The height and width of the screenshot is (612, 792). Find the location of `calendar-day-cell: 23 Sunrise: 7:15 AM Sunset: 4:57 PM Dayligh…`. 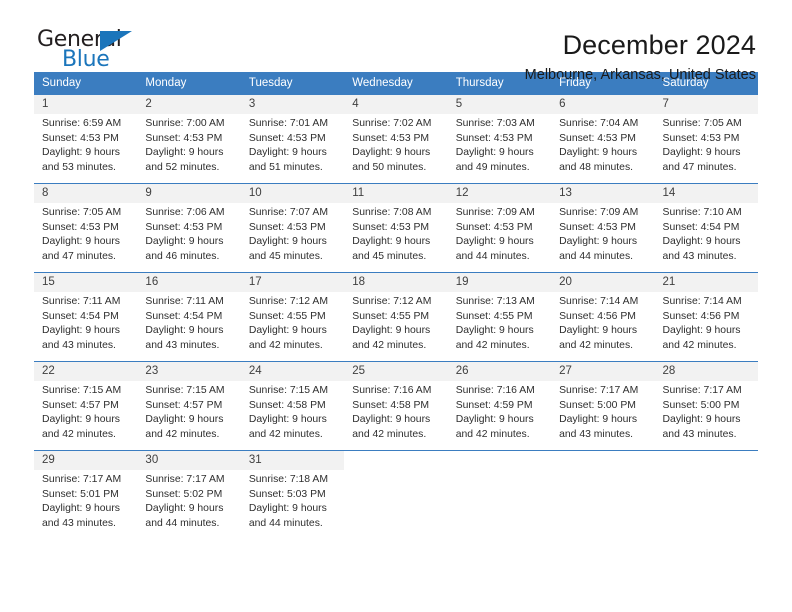

calendar-day-cell: 23 Sunrise: 7:15 AM Sunset: 4:57 PM Dayligh… is located at coordinates (189, 406).